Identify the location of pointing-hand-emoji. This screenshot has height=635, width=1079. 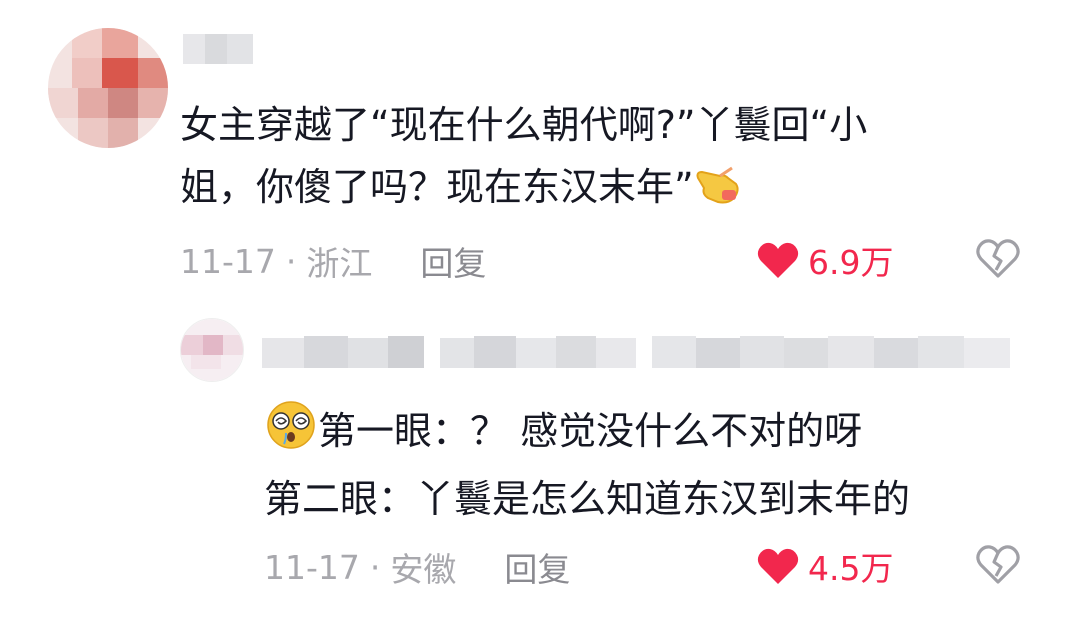
(718, 193).